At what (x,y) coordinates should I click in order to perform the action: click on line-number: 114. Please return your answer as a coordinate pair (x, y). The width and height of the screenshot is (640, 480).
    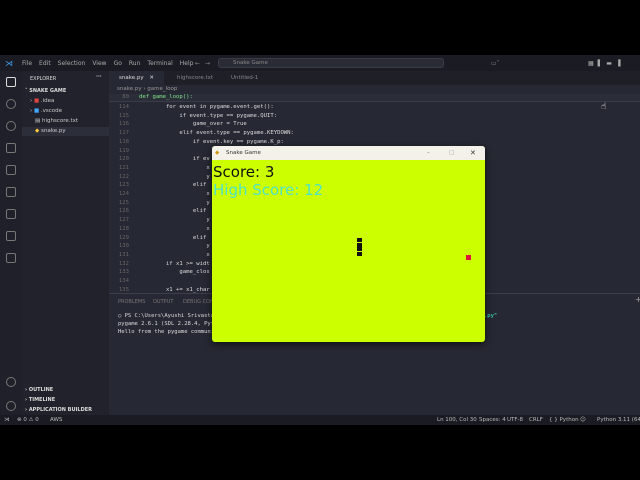
    Looking at the image, I should click on (123, 107).